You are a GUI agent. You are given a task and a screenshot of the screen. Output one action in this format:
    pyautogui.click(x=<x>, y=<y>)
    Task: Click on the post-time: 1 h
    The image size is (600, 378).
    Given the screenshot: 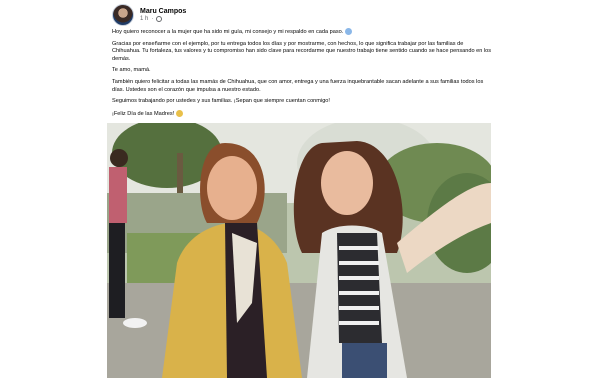 What is the action you would take?
    pyautogui.click(x=144, y=19)
    